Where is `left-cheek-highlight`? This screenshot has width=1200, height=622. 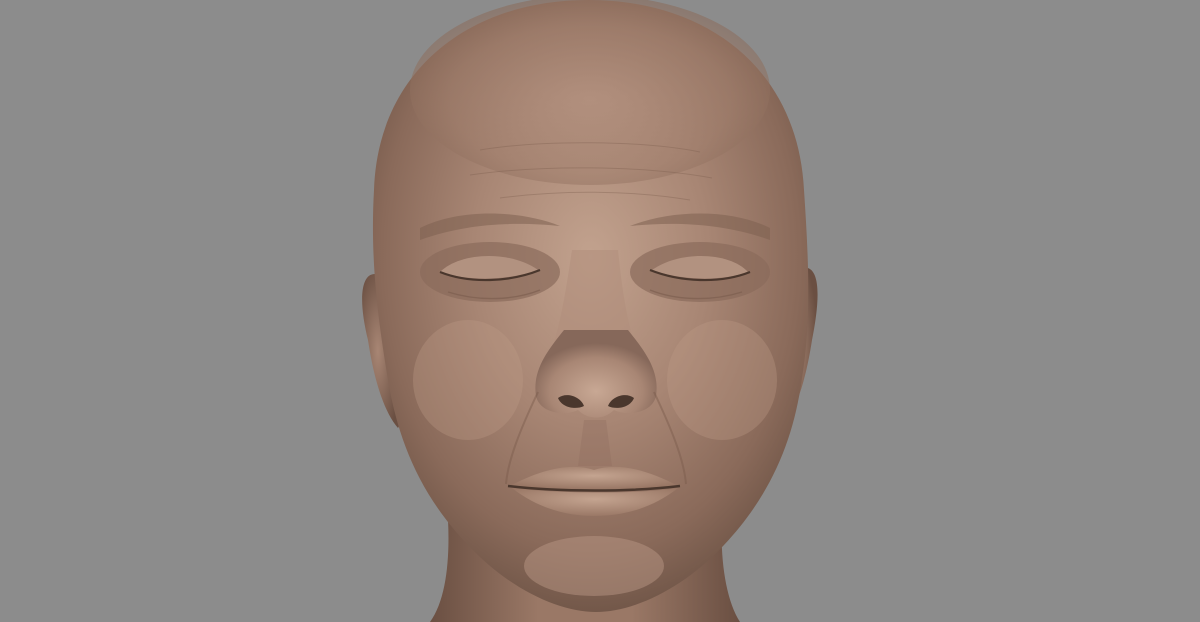 left-cheek-highlight is located at coordinates (468, 380).